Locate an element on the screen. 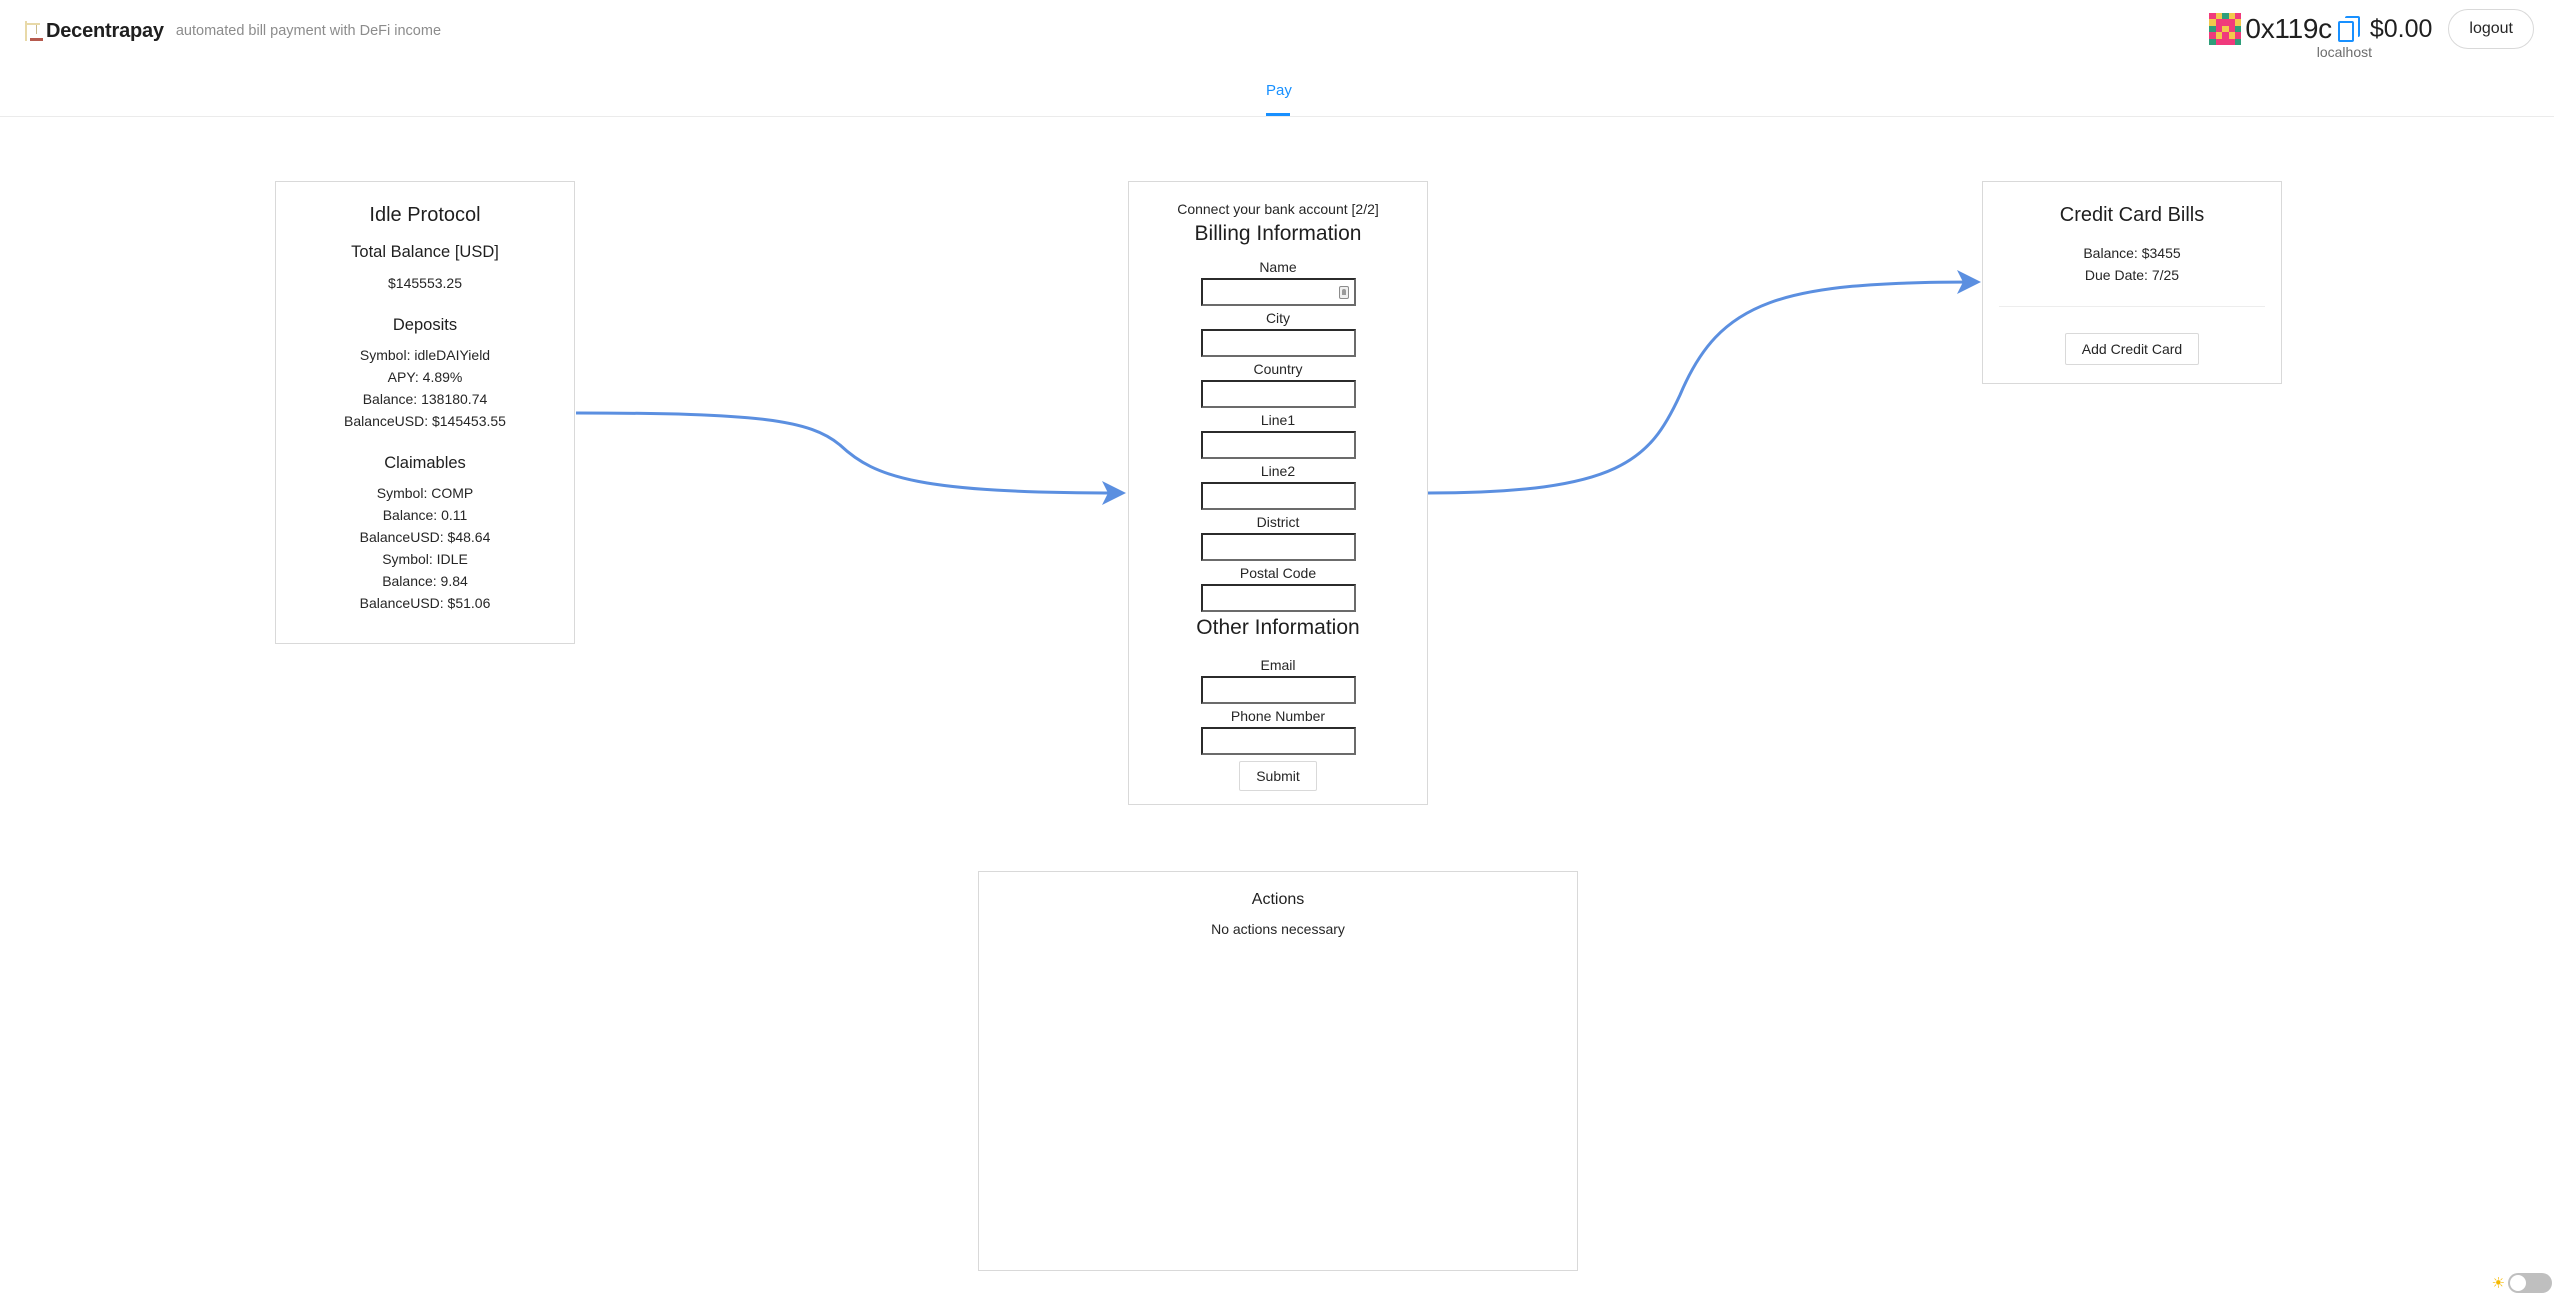  tab-pay: Pay is located at coordinates (1279, 90).